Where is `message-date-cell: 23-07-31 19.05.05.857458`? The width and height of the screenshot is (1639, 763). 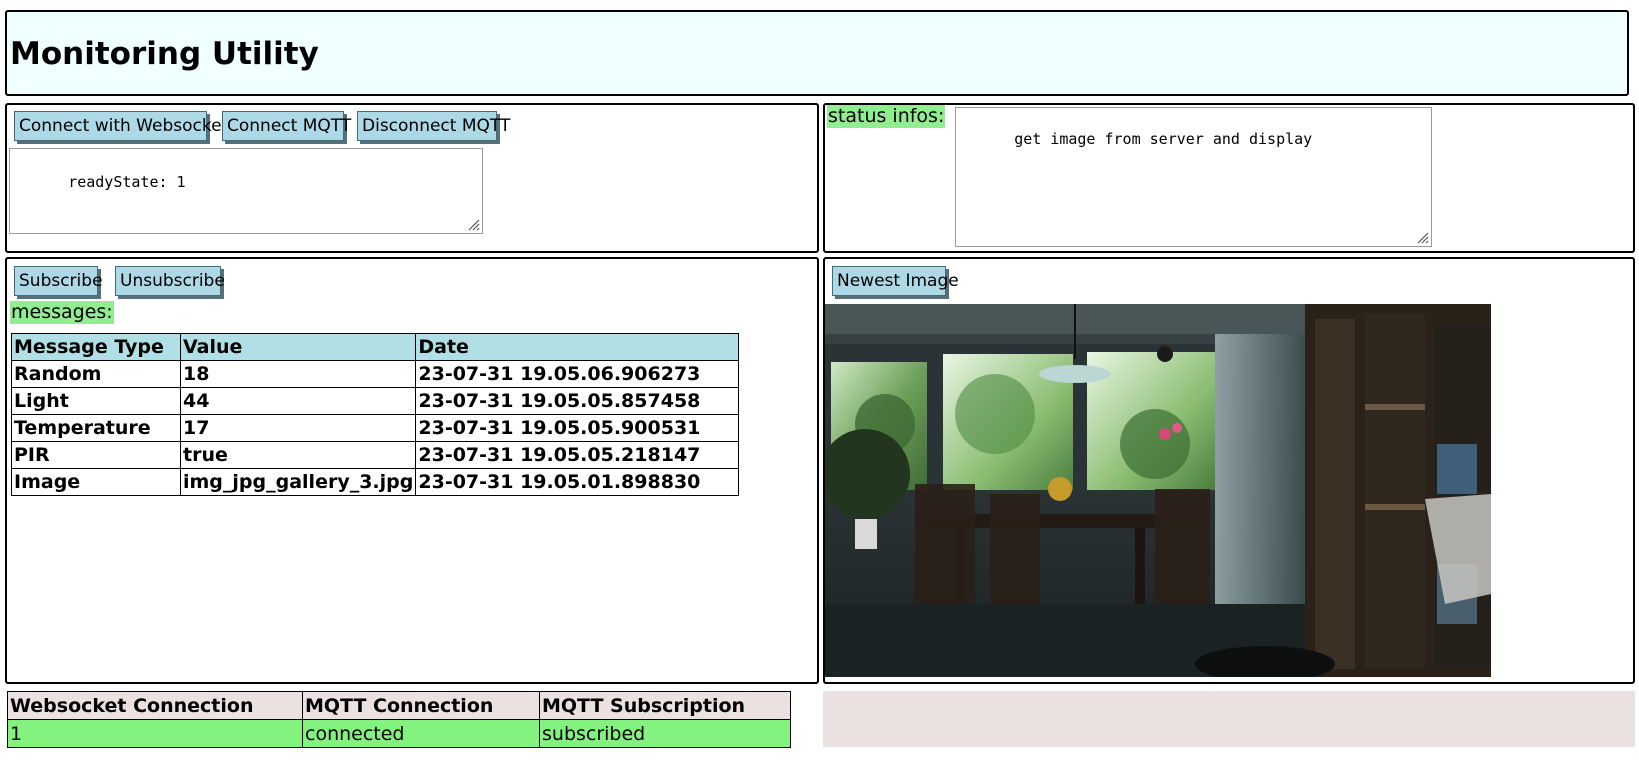 message-date-cell: 23-07-31 19.05.05.857458 is located at coordinates (577, 401).